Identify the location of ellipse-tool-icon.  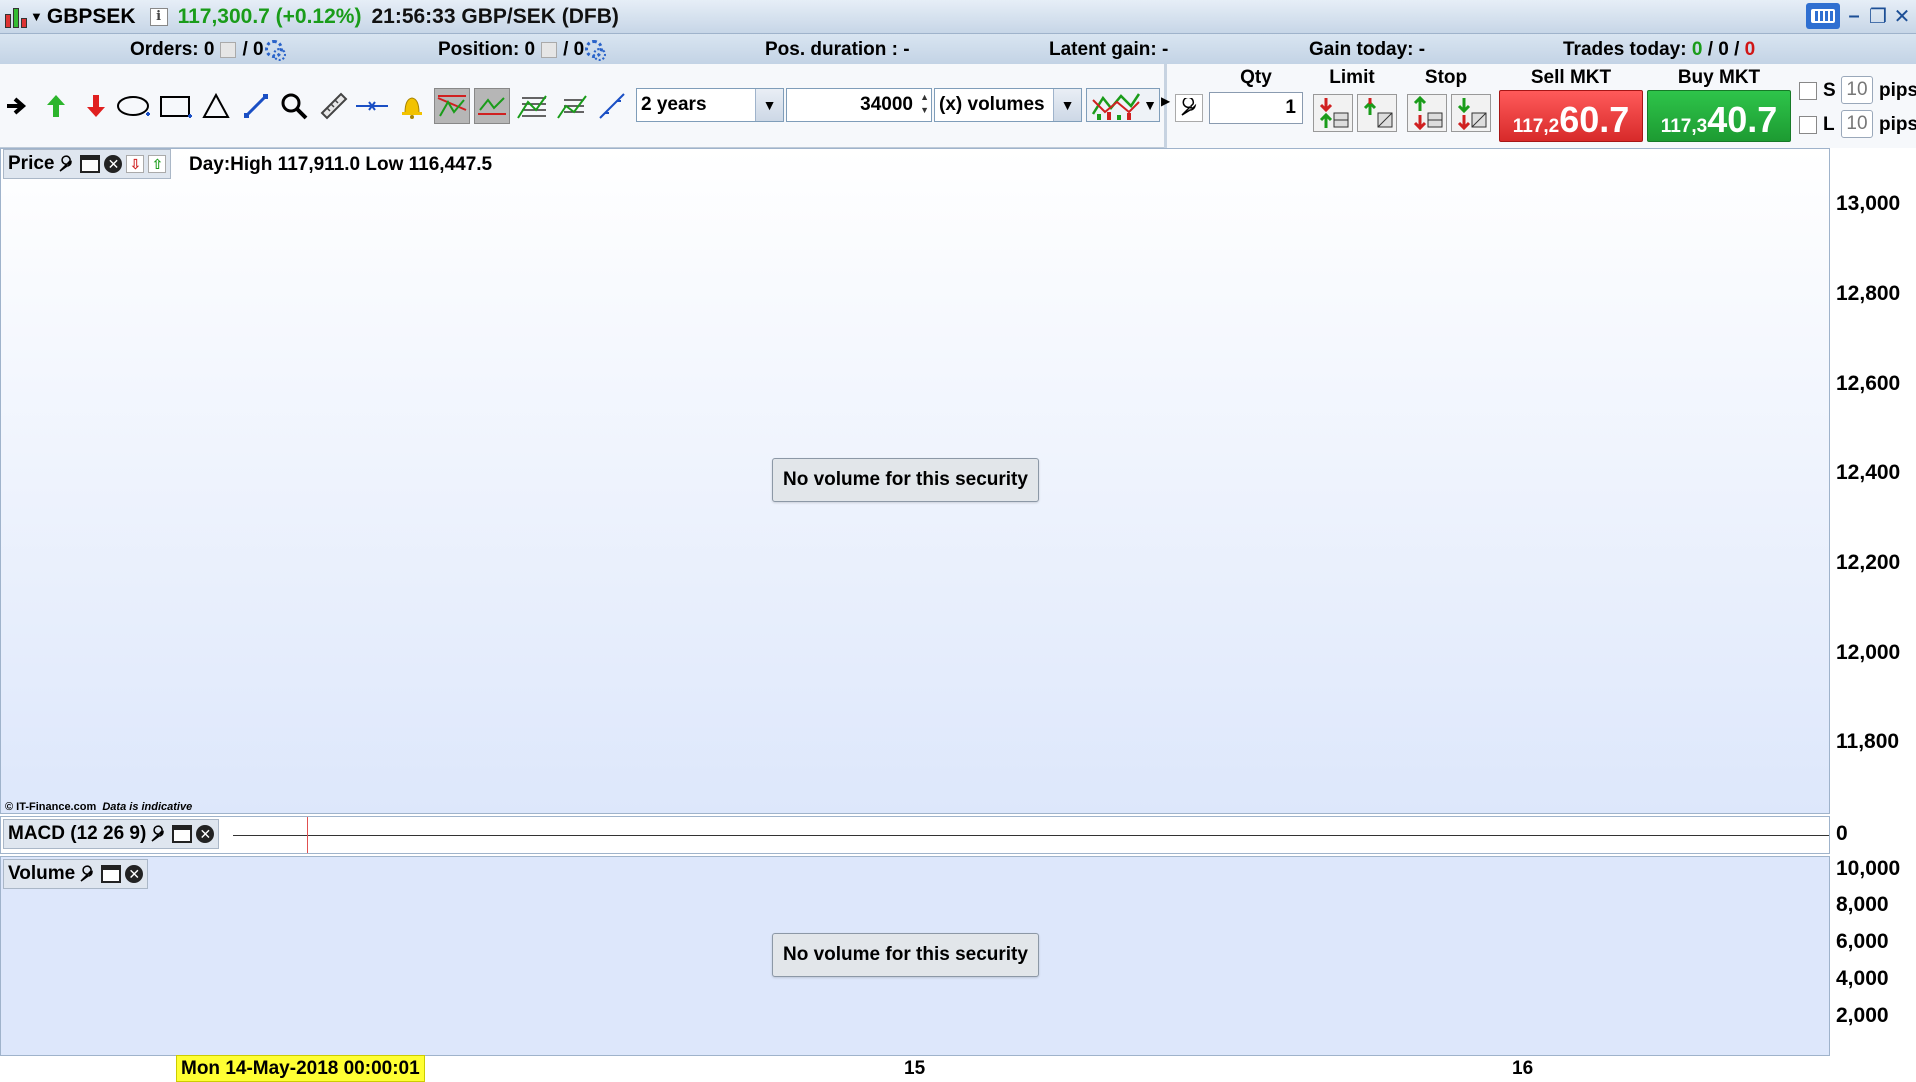
(134, 106).